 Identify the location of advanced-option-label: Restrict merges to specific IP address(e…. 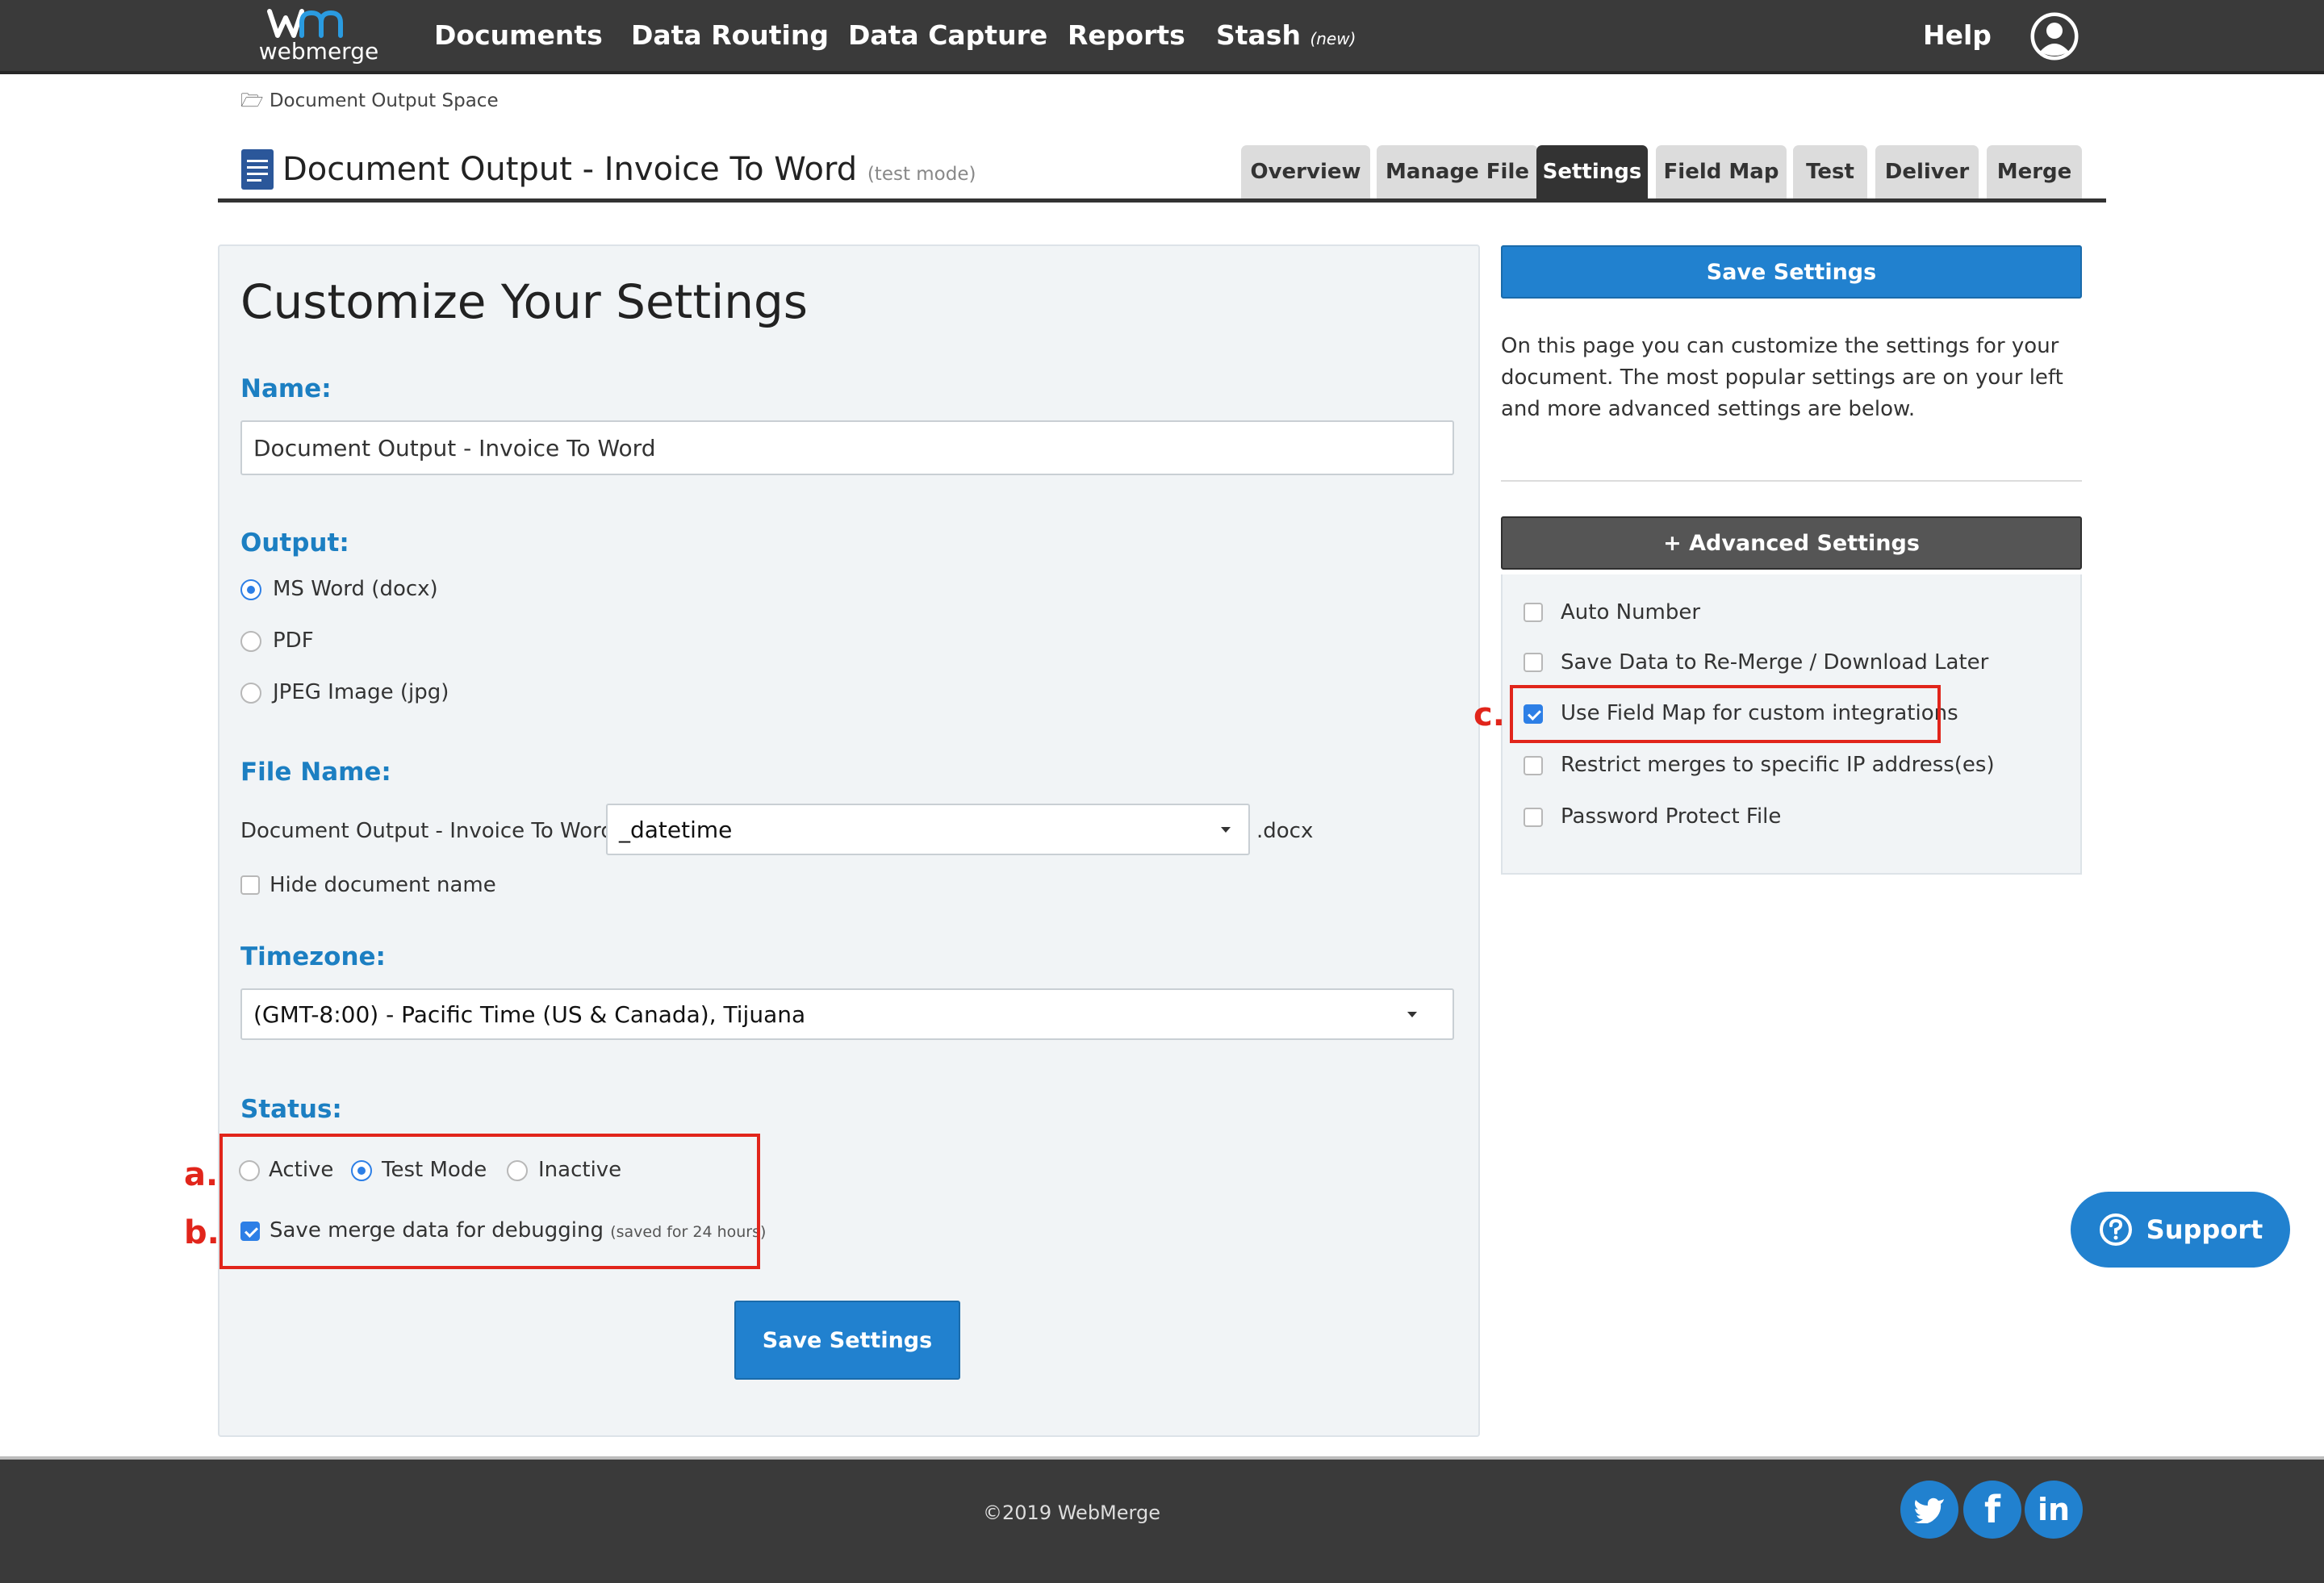
(1778, 765).